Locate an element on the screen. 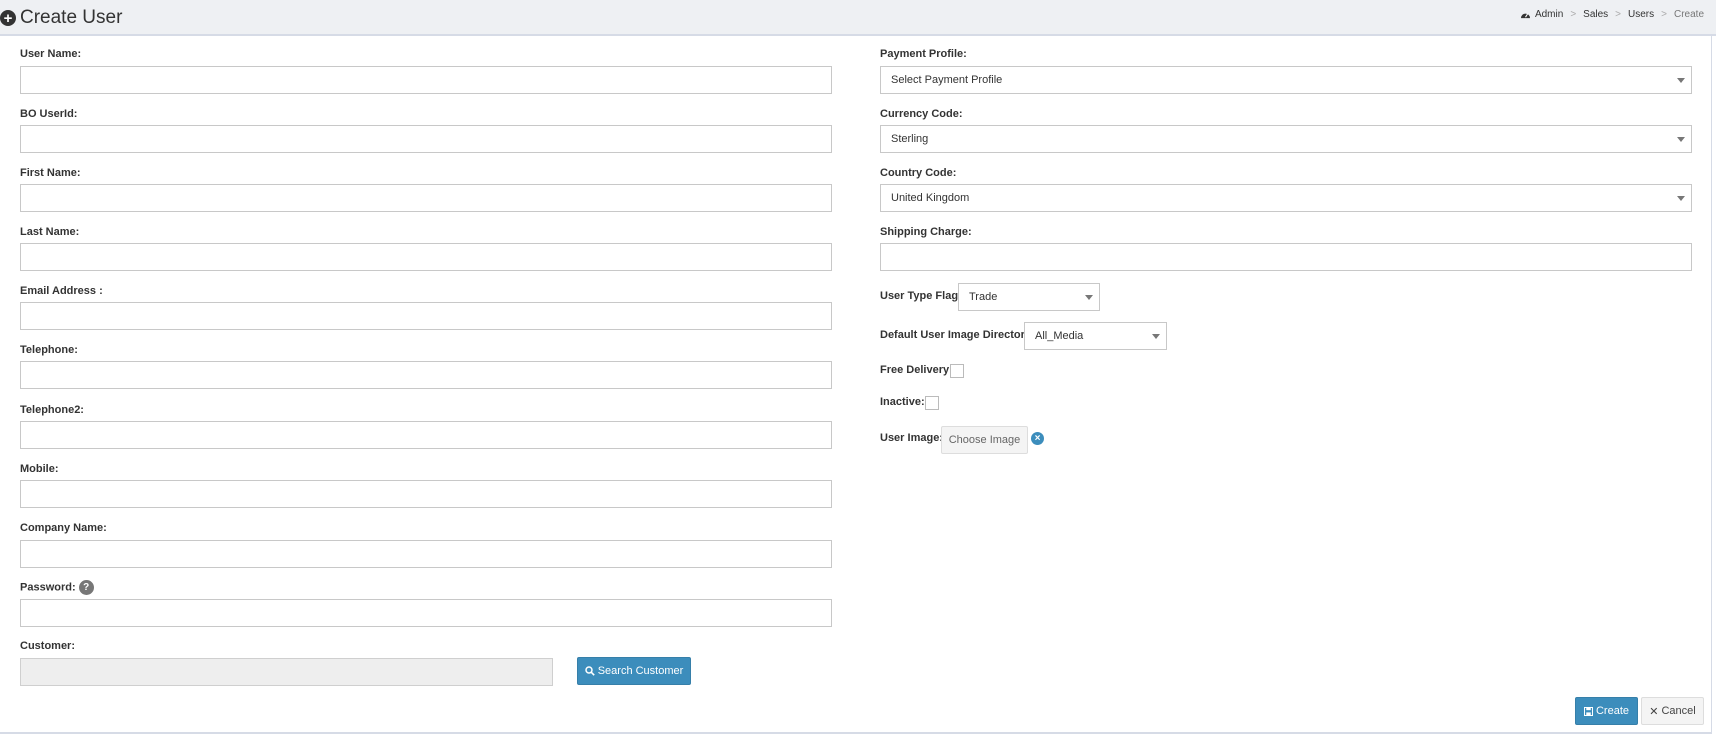  free-delivery-checkbox is located at coordinates (957, 371).